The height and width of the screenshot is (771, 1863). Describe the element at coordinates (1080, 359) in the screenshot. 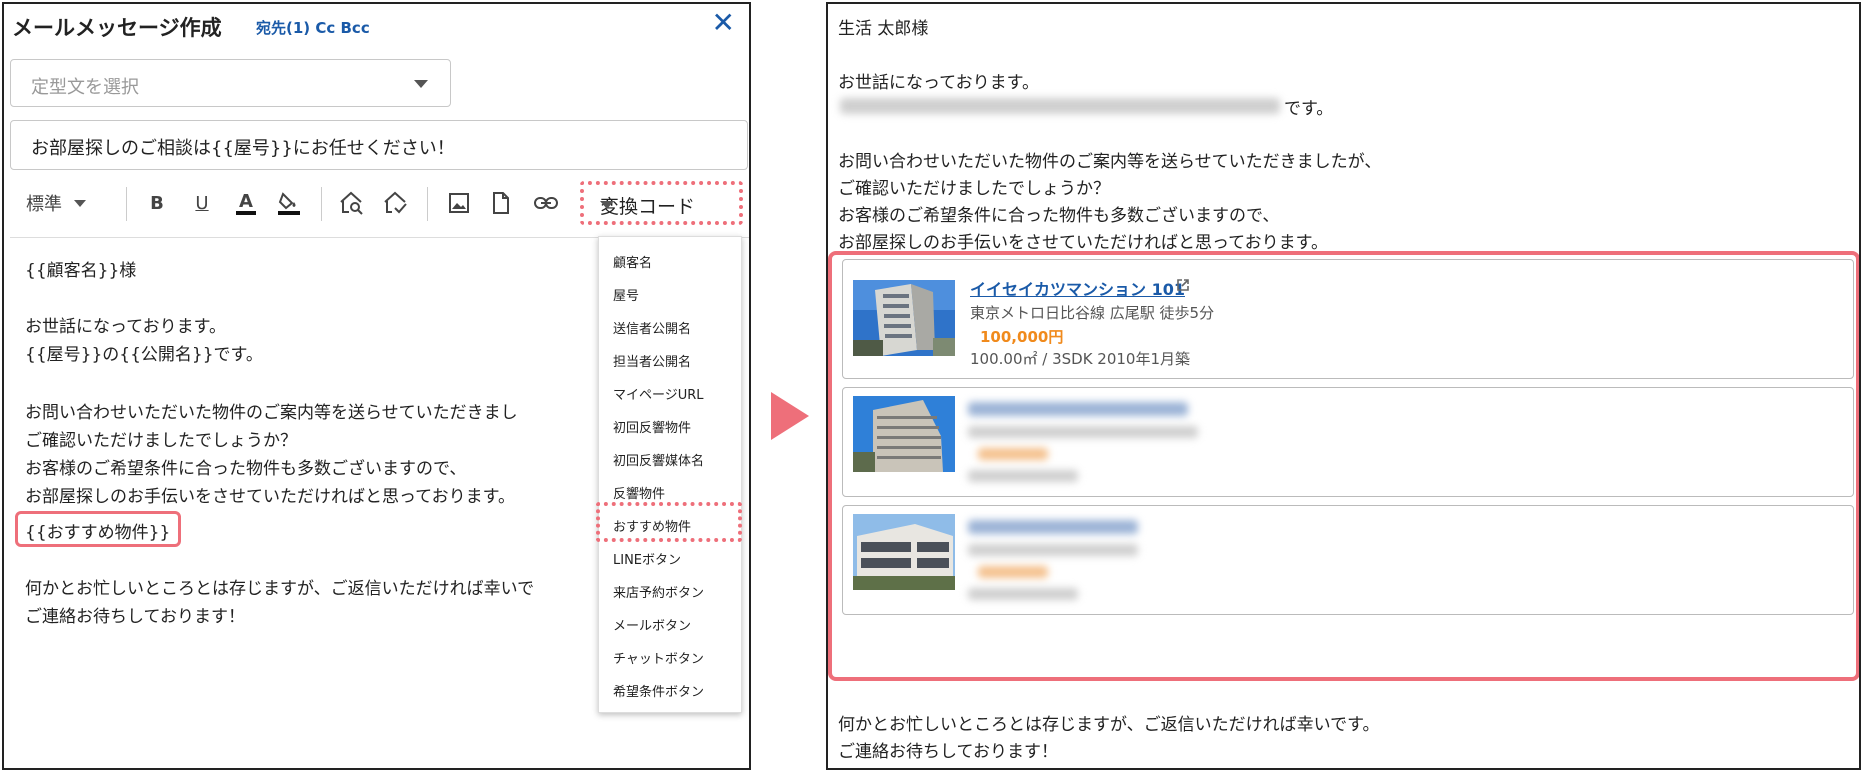

I see `property-detail: 100.00㎡ / 3SDK 2010年1月築` at that location.